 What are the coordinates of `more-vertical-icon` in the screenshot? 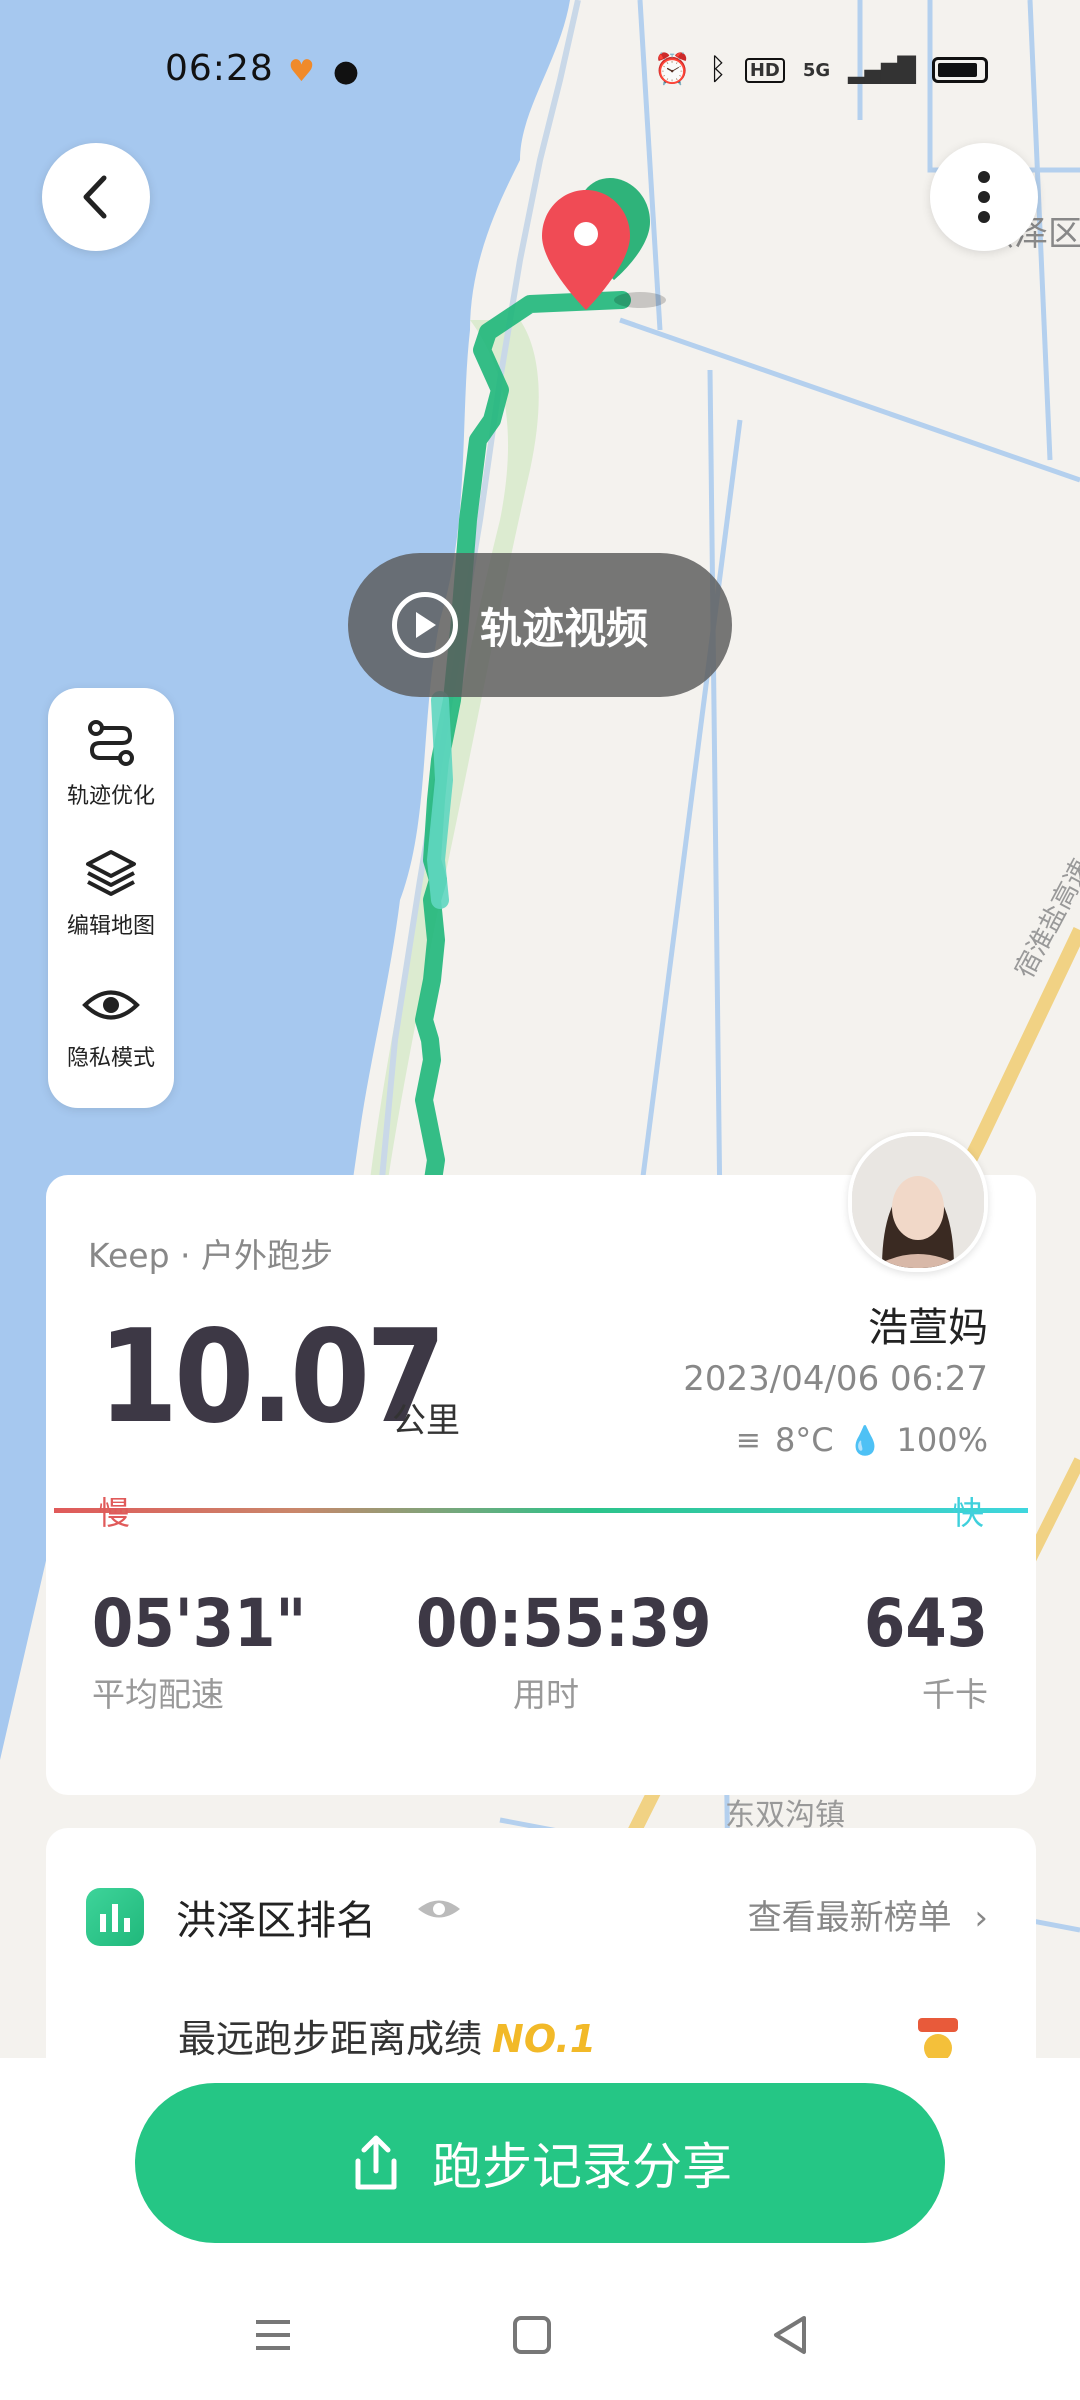 It's located at (984, 197).